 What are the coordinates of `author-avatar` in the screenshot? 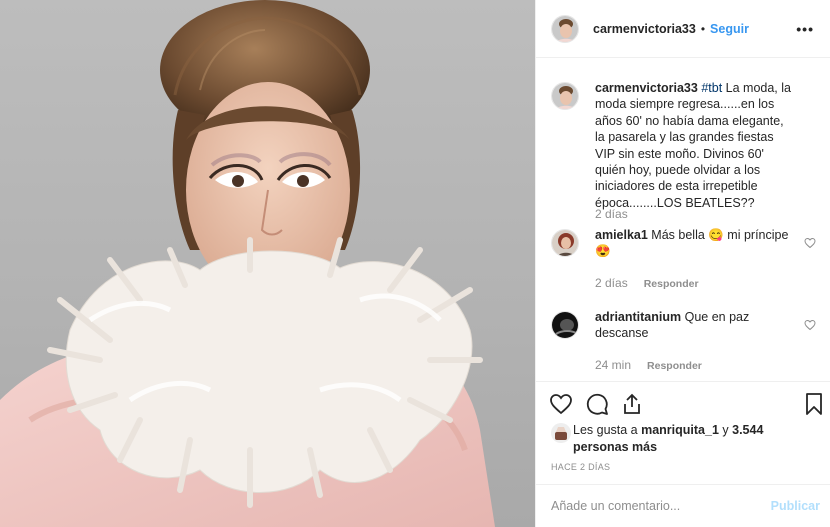 It's located at (565, 28).